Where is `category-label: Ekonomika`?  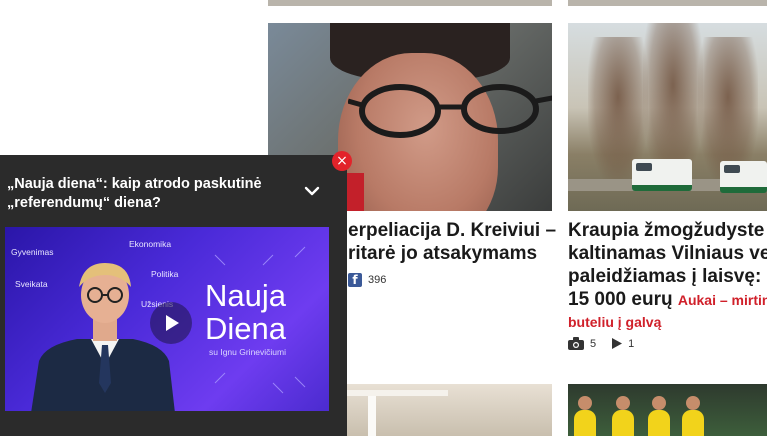
category-label: Ekonomika is located at coordinates (150, 244).